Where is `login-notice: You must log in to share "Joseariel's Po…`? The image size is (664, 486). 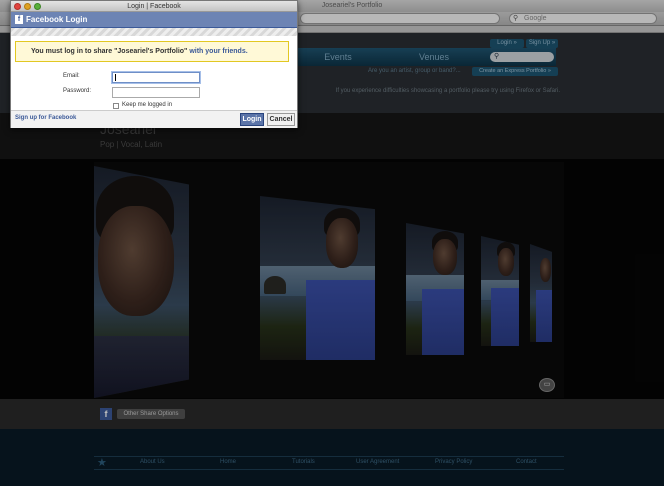
login-notice: You must log in to share "Joseariel's Po… is located at coordinates (152, 51).